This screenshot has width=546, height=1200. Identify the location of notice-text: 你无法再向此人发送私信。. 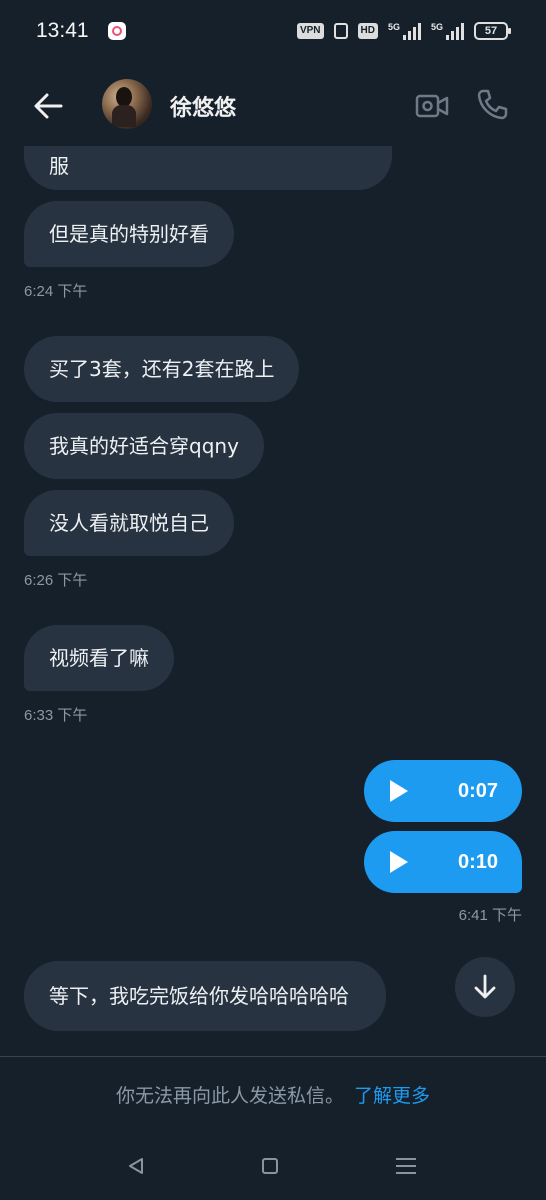
(229, 1096).